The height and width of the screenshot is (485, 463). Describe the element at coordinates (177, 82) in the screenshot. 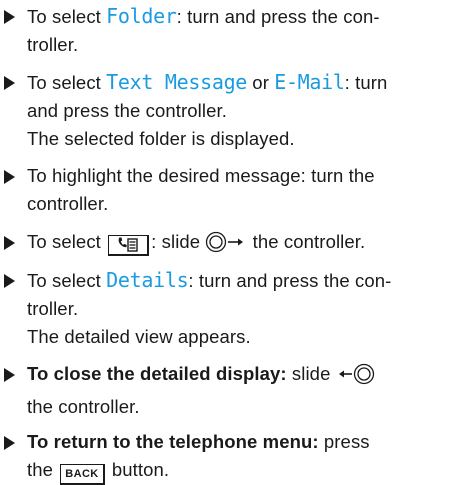

I see `menu-item-text-message: Text Message` at that location.